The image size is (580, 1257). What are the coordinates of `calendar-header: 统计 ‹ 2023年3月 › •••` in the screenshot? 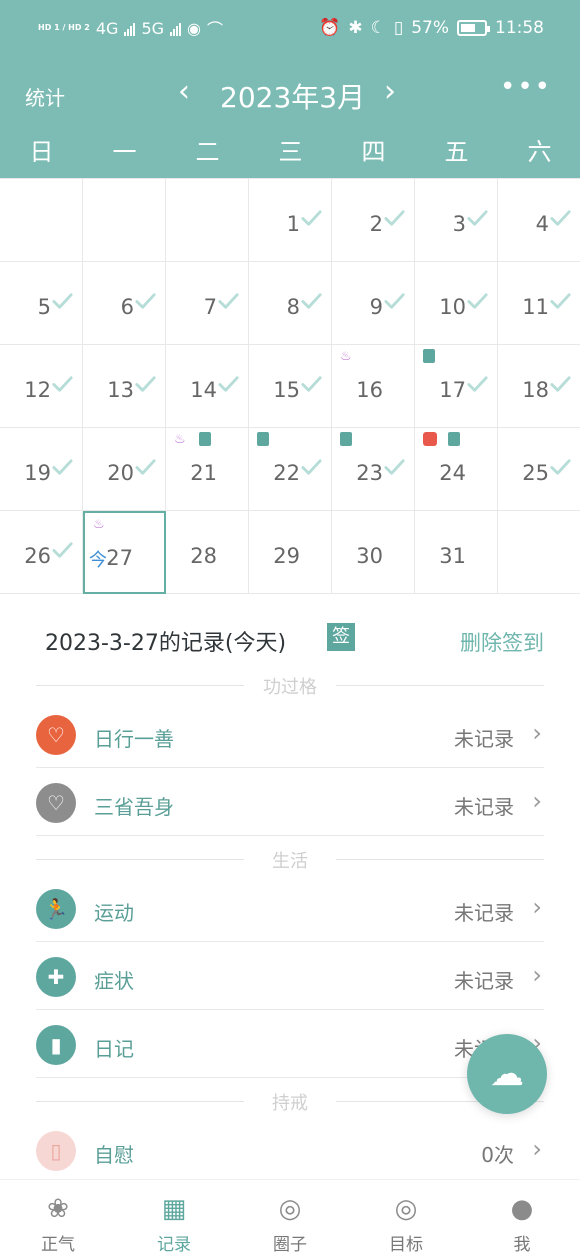 It's located at (290, 94).